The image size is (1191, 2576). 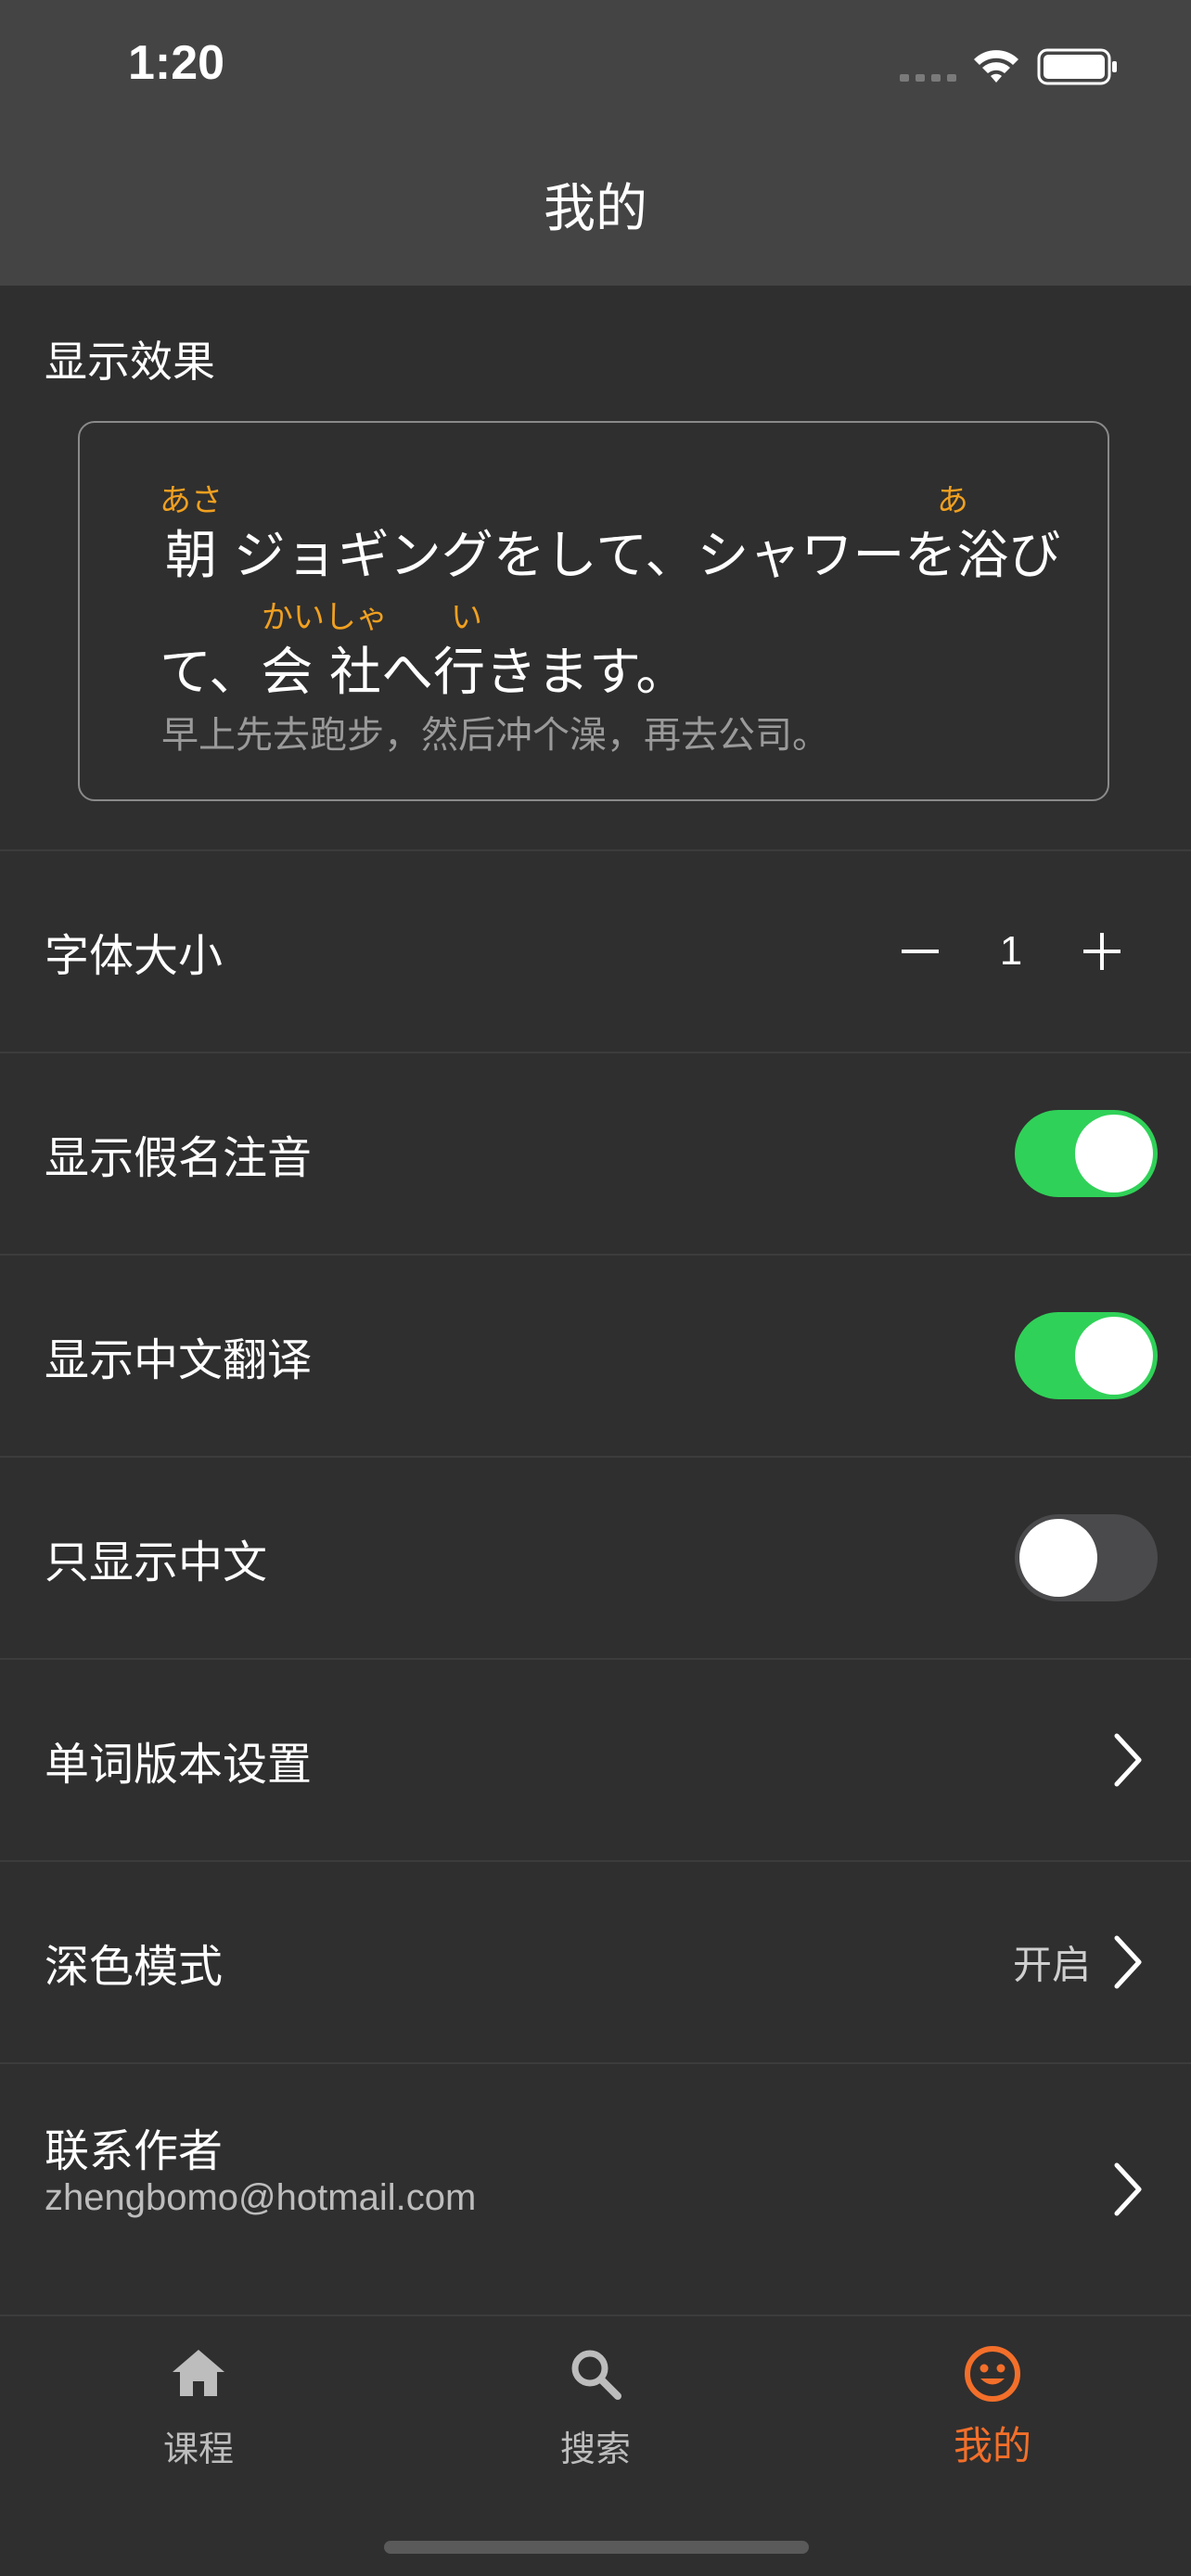 I want to click on smiley-icon, so click(x=992, y=2374).